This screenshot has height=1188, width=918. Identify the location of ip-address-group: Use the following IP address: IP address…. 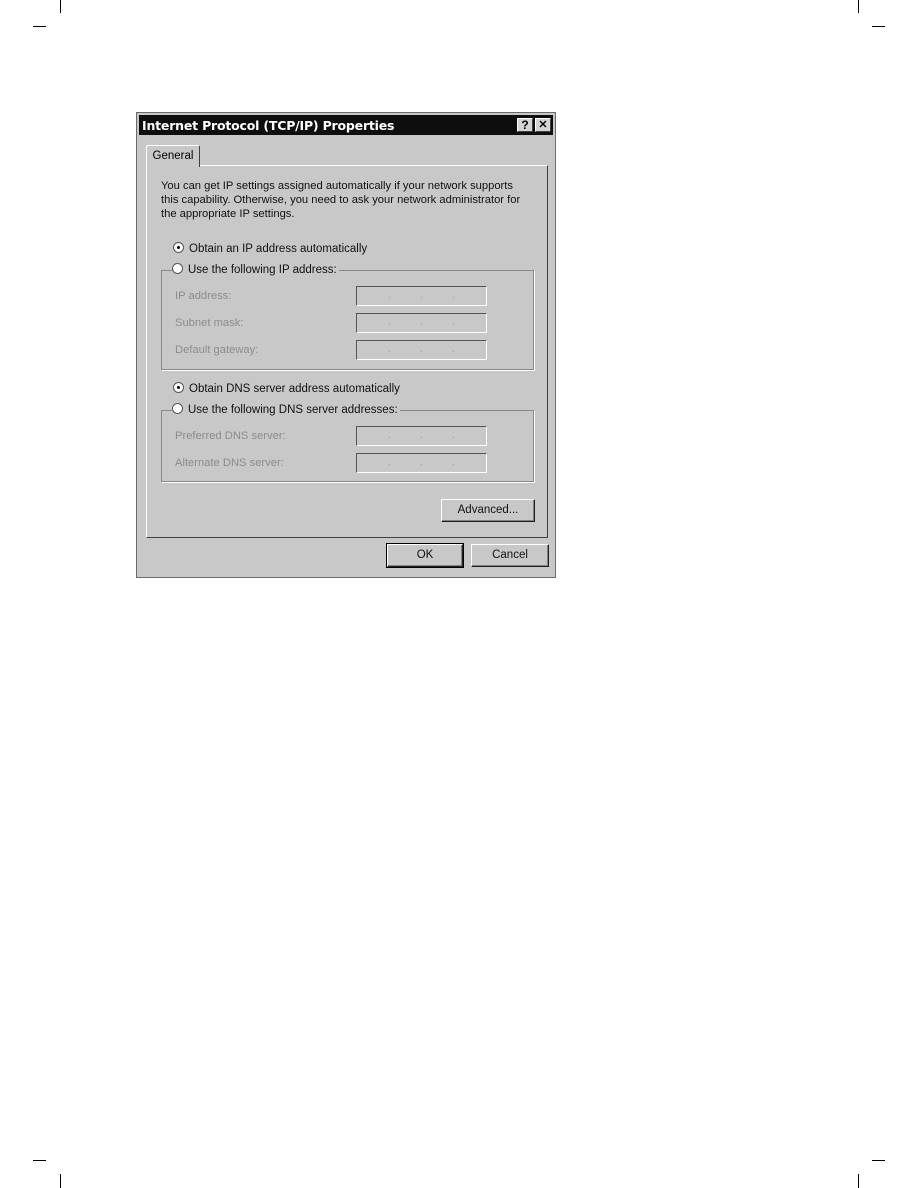
(347, 316).